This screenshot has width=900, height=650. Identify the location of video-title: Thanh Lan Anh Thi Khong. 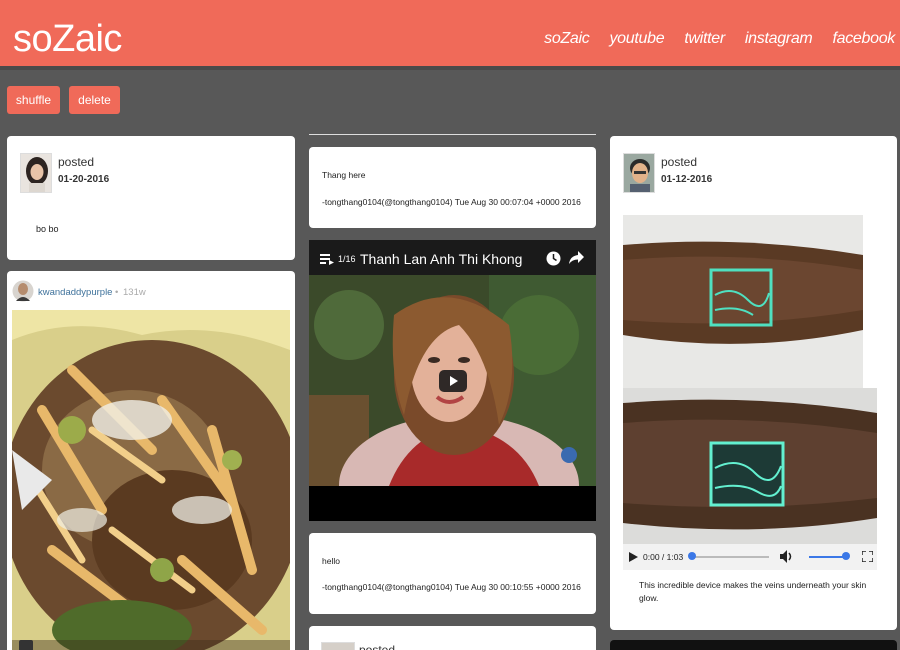
(441, 259).